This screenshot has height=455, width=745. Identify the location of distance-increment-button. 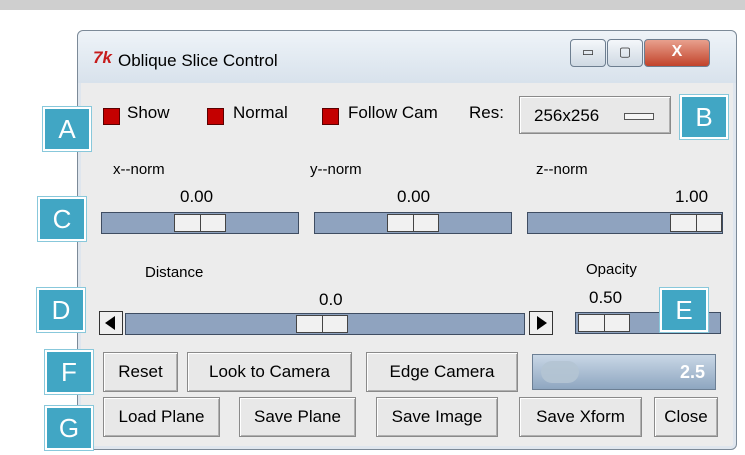
(541, 323).